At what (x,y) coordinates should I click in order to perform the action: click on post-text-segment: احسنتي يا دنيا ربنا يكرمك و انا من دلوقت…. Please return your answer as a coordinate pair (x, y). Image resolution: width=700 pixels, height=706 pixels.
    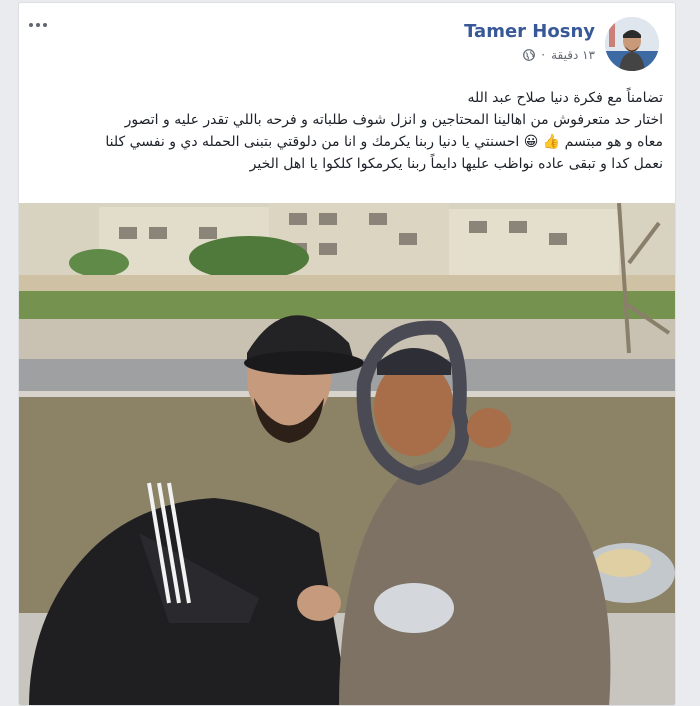
    Looking at the image, I should click on (312, 142).